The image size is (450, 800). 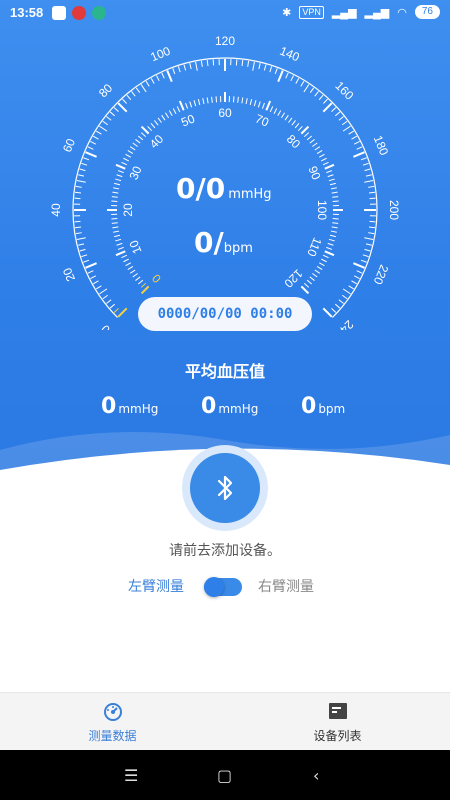 What do you see at coordinates (156, 586) in the screenshot?
I see `left-arm-label: 左臂测量` at bounding box center [156, 586].